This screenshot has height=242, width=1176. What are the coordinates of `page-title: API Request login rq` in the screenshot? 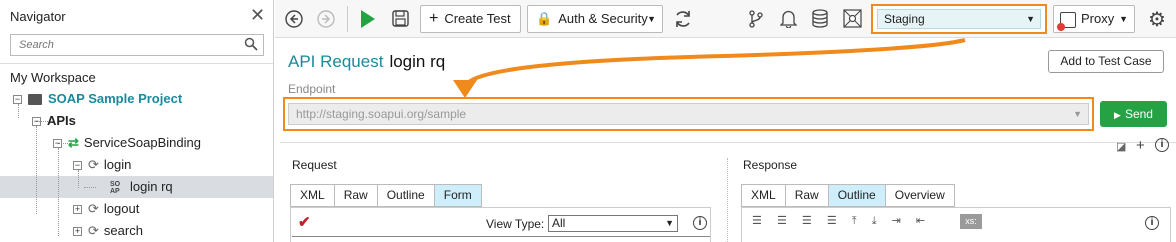 It's located at (366, 62).